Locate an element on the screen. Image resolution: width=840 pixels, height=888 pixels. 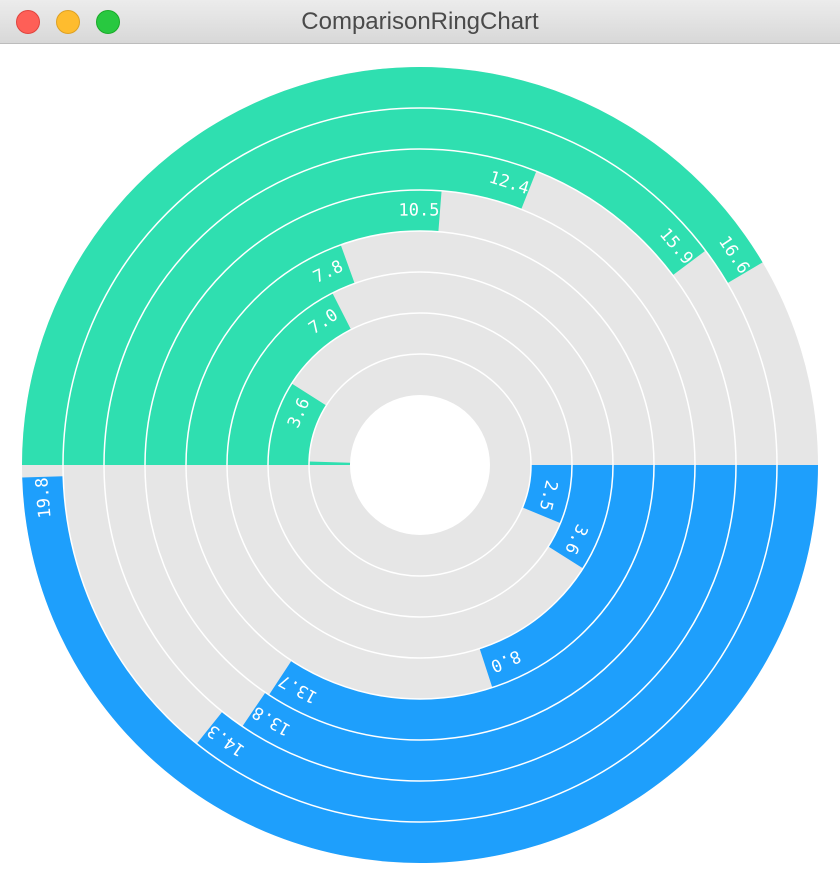
bottom-series-label-6: 19.8 is located at coordinates (43, 498).